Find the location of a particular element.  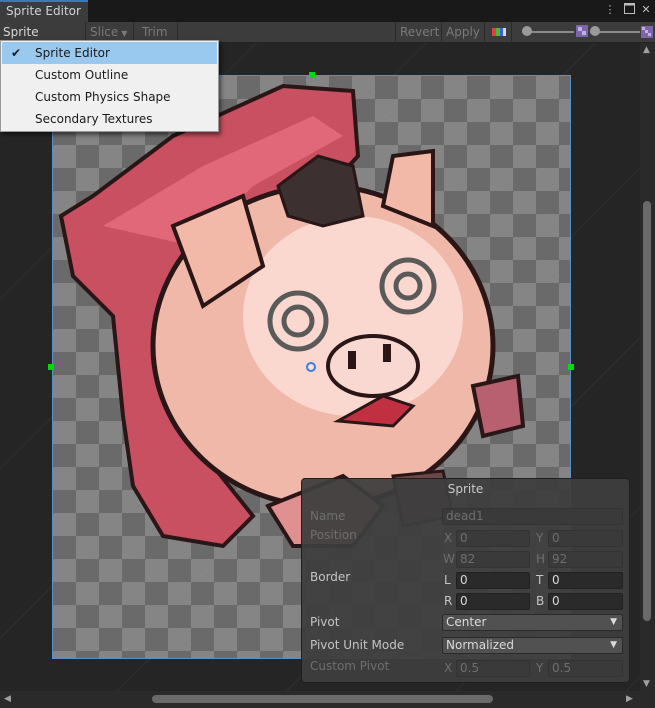

menu-item-sprite-editor: ✔ Sprite Editor is located at coordinates (109, 53).